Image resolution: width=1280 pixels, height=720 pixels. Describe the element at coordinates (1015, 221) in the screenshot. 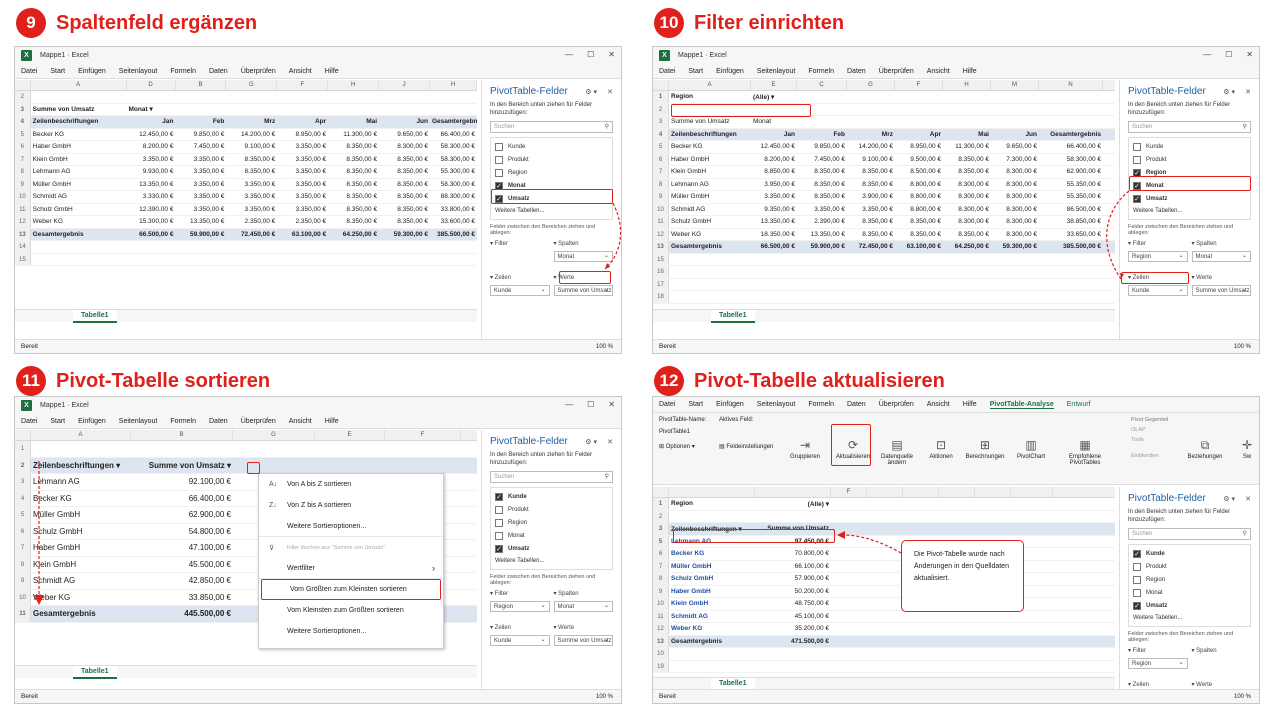

I see `cell: 8.300,00 €` at that location.